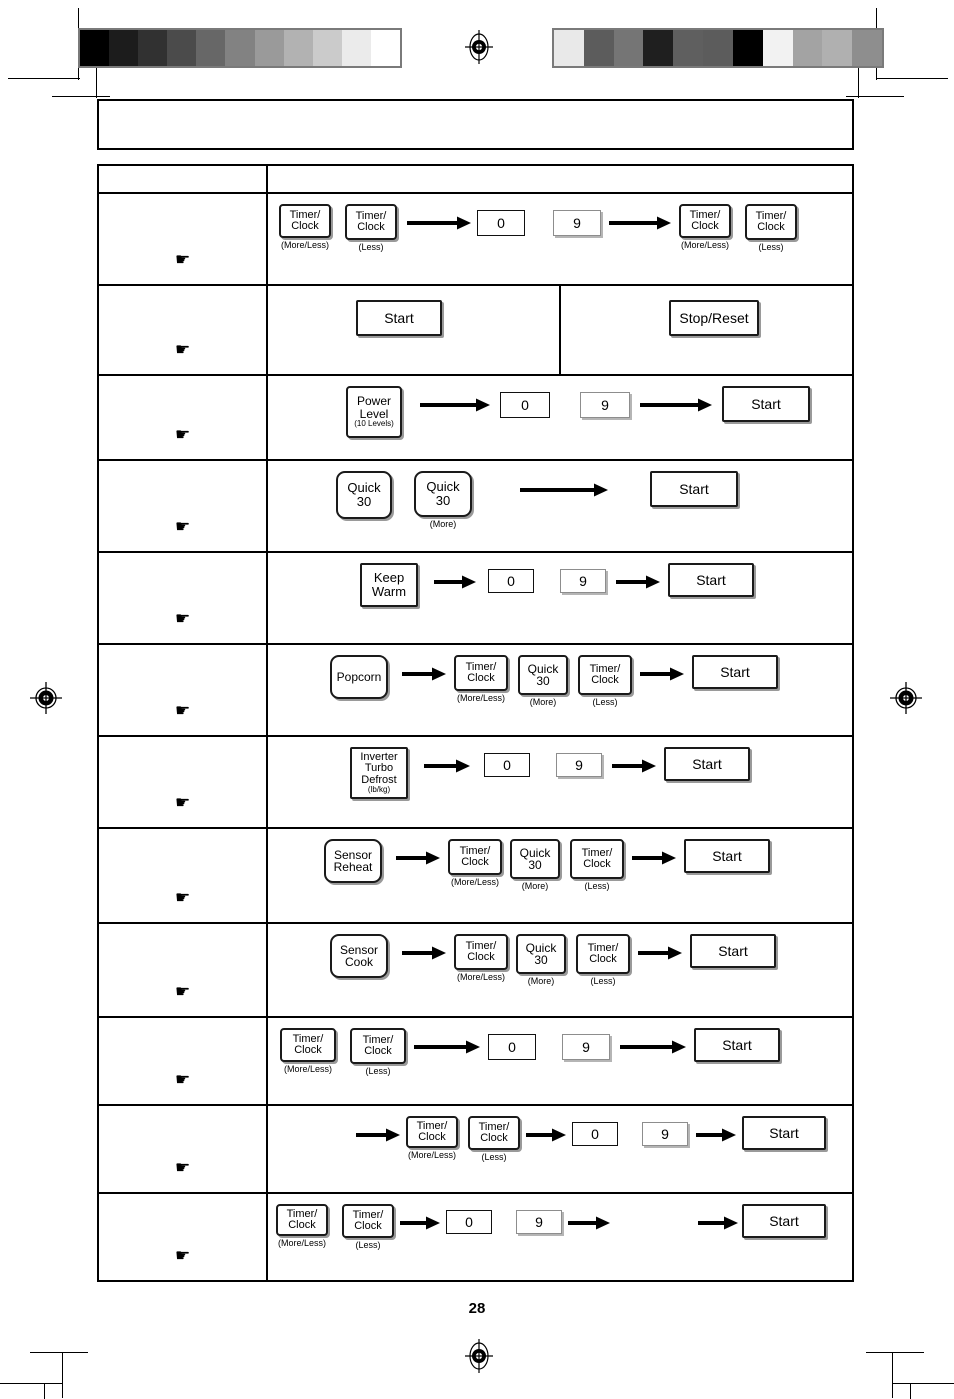 Image resolution: width=954 pixels, height=1399 pixels. I want to click on row-sequence-cell-keep-warm-row: Keep Warm 0 9 Start, so click(560, 598).